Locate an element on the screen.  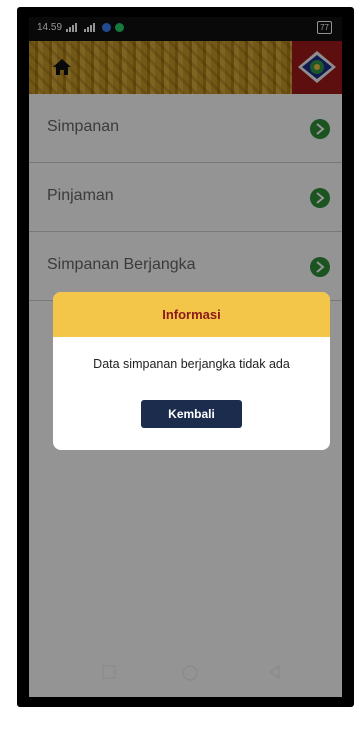
system-nav-bar is located at coordinates (185, 673).